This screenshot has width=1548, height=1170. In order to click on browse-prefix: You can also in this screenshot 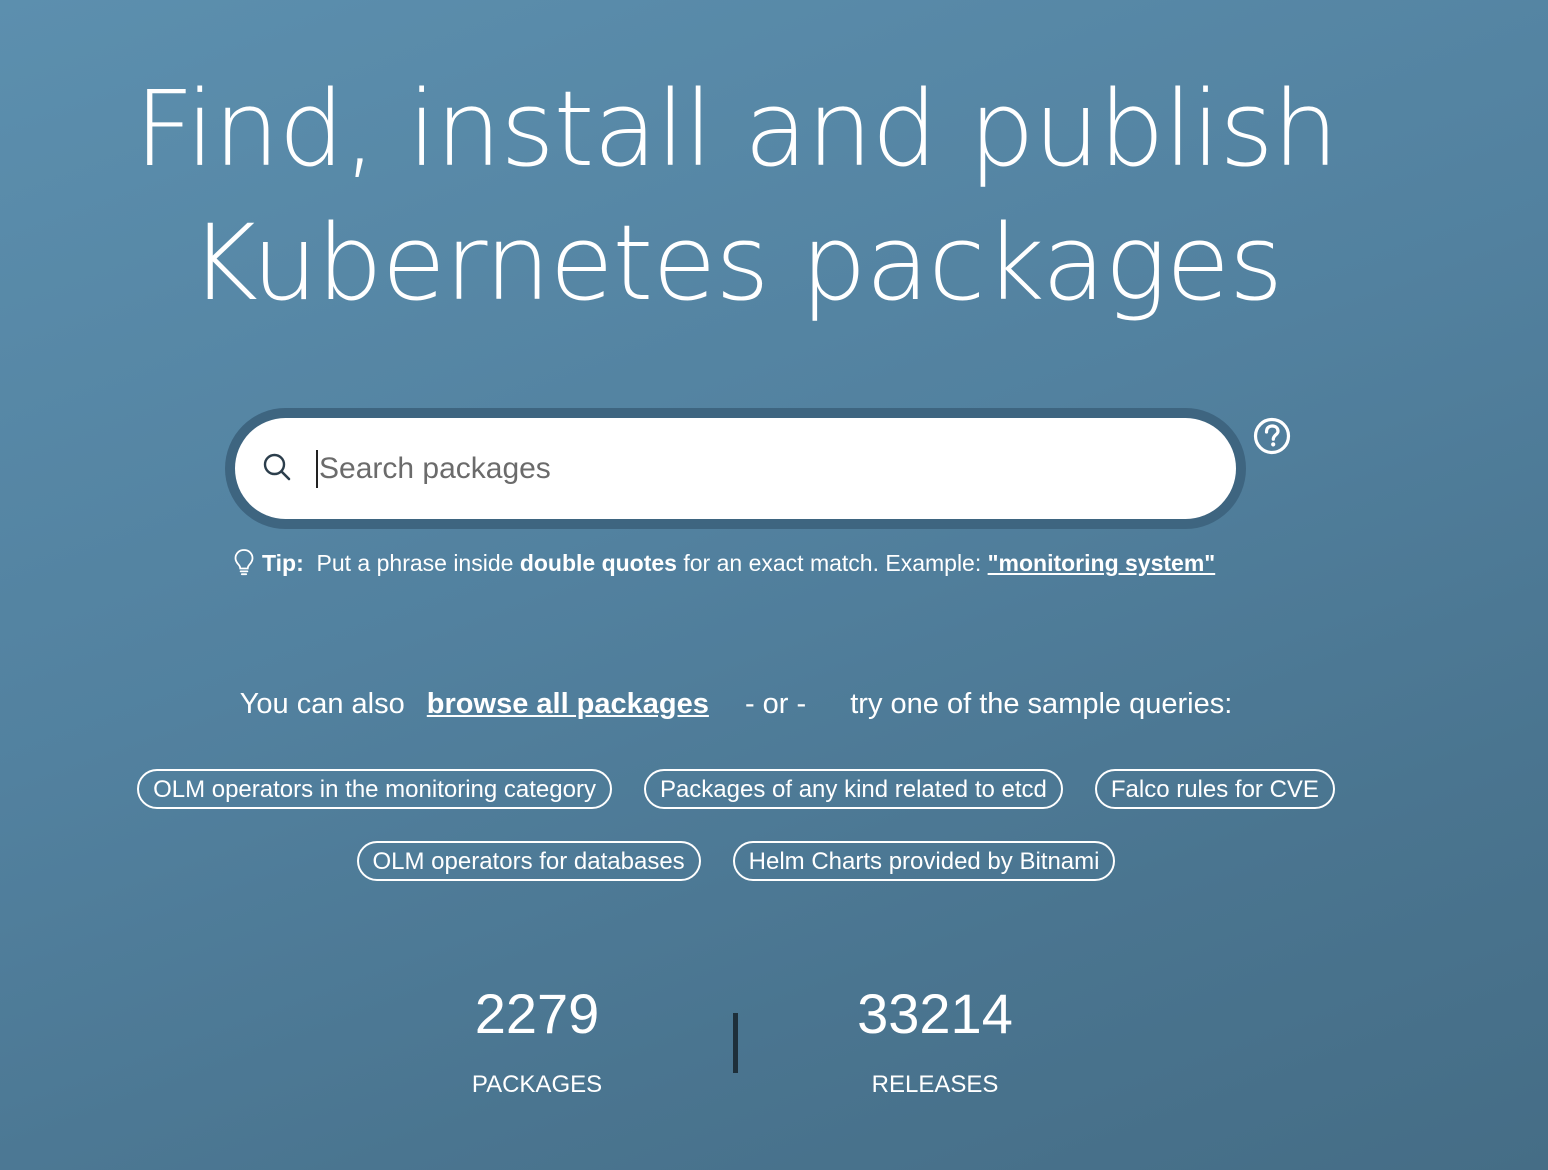, I will do `click(322, 704)`.